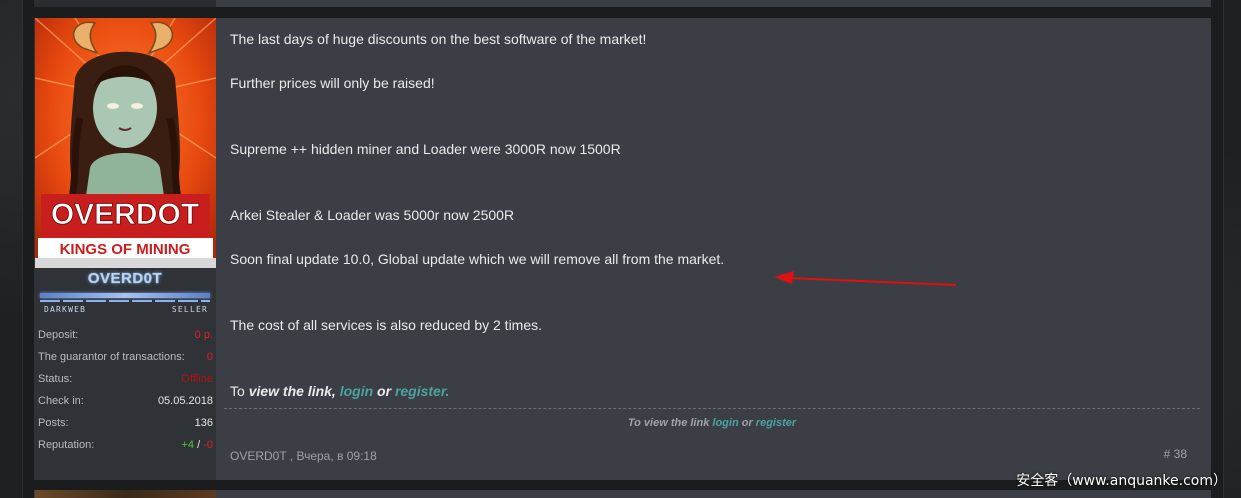 The image size is (1241, 498). Describe the element at coordinates (125, 401) in the screenshot. I see `info-row-checkin: Check in: 05.05.2018` at that location.